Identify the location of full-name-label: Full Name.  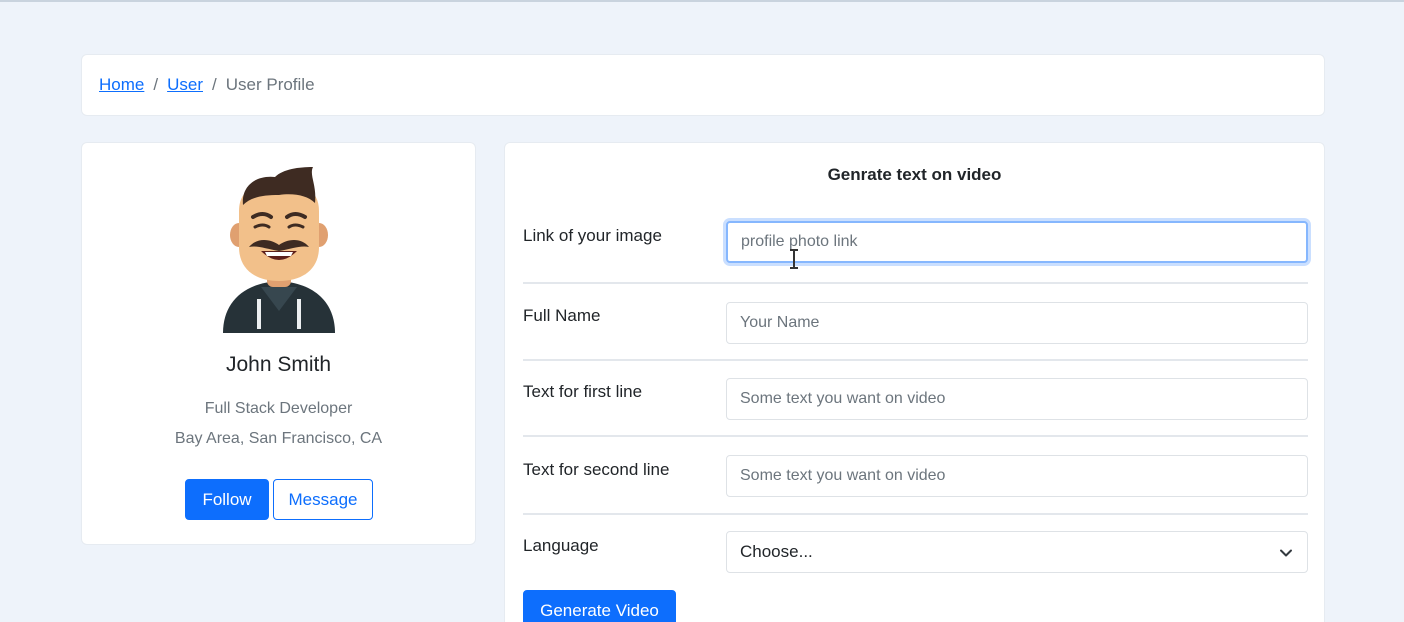
(562, 315).